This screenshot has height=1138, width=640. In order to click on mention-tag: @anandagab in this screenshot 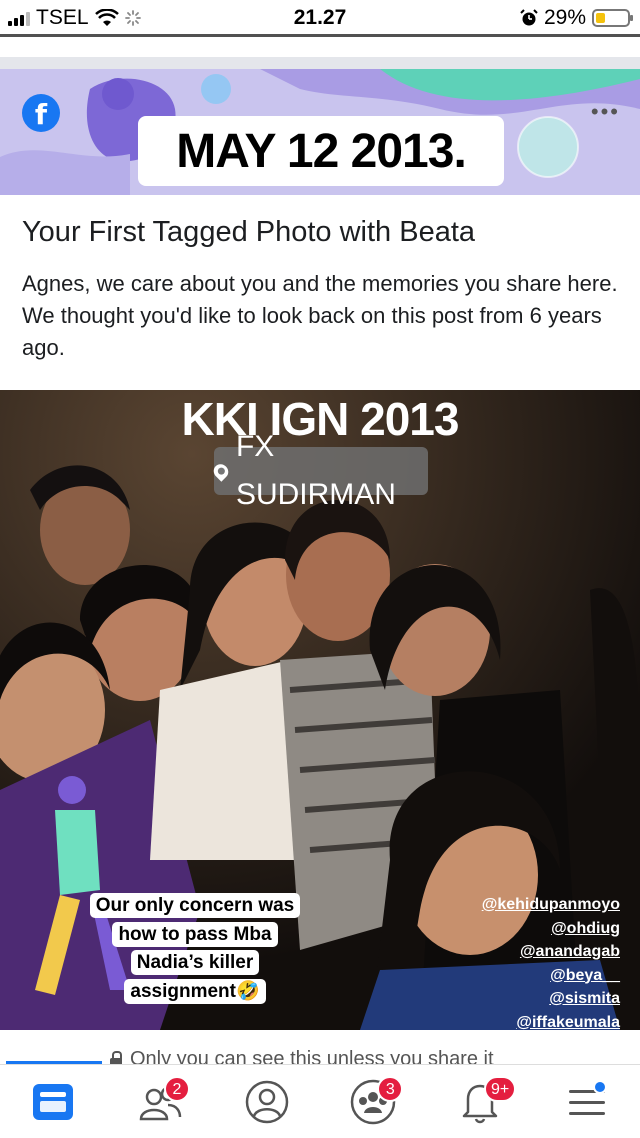, I will do `click(551, 952)`.